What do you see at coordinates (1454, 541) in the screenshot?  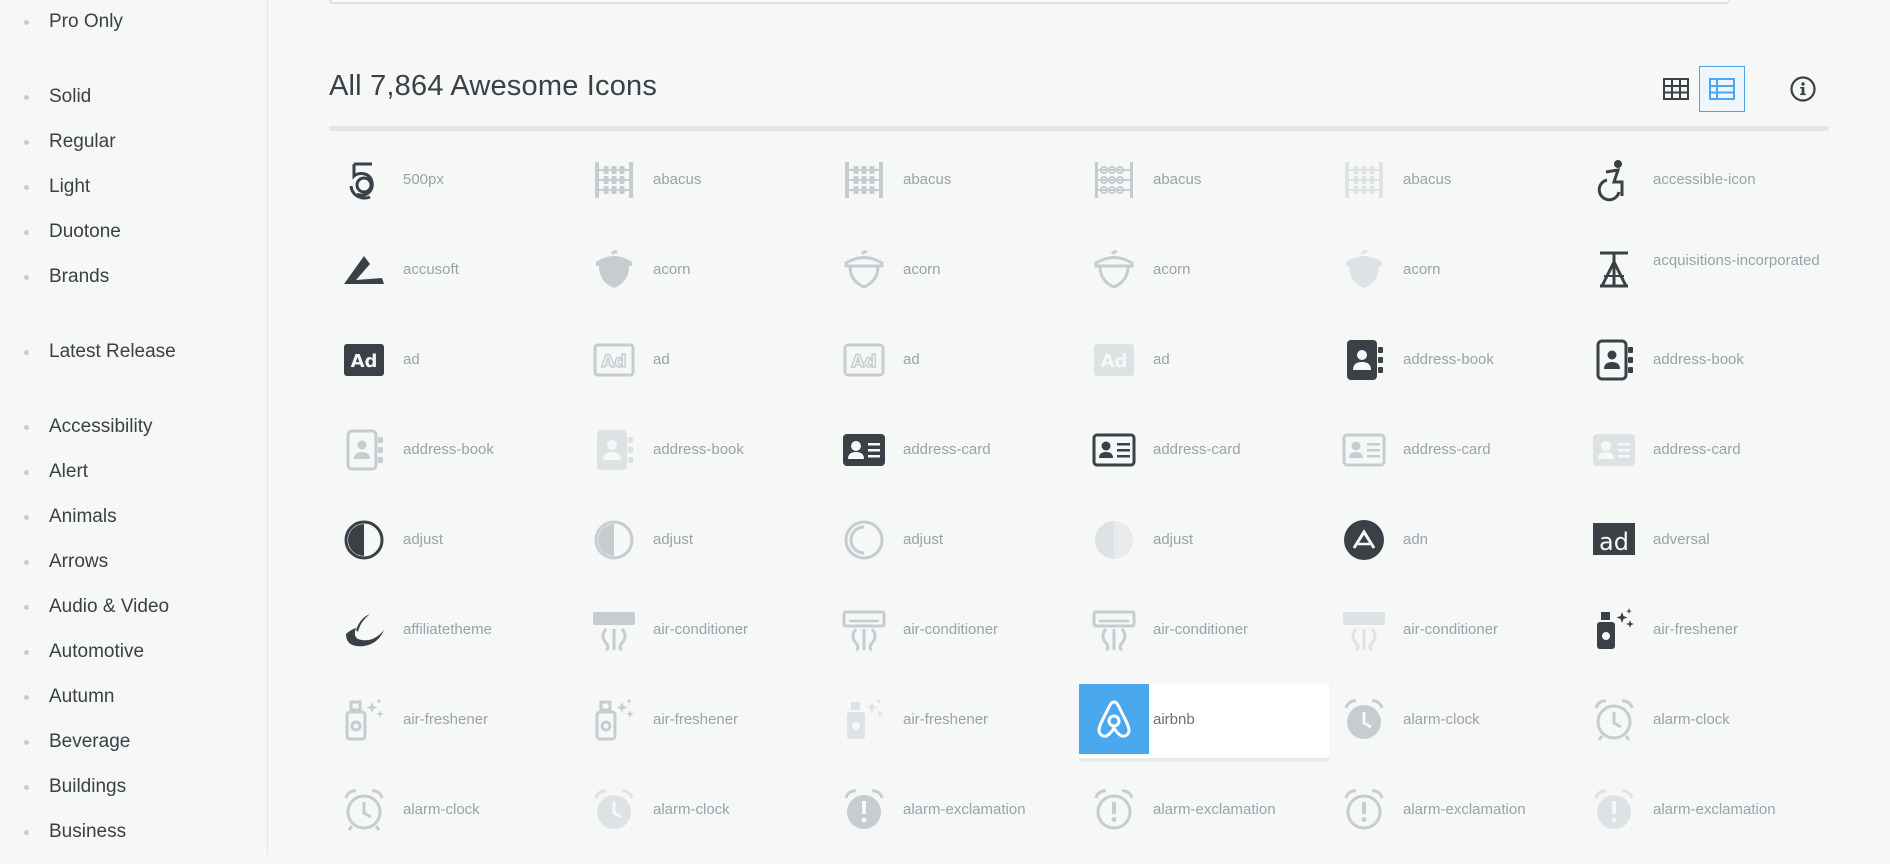 I see `icon-tile-adn: adn` at bounding box center [1454, 541].